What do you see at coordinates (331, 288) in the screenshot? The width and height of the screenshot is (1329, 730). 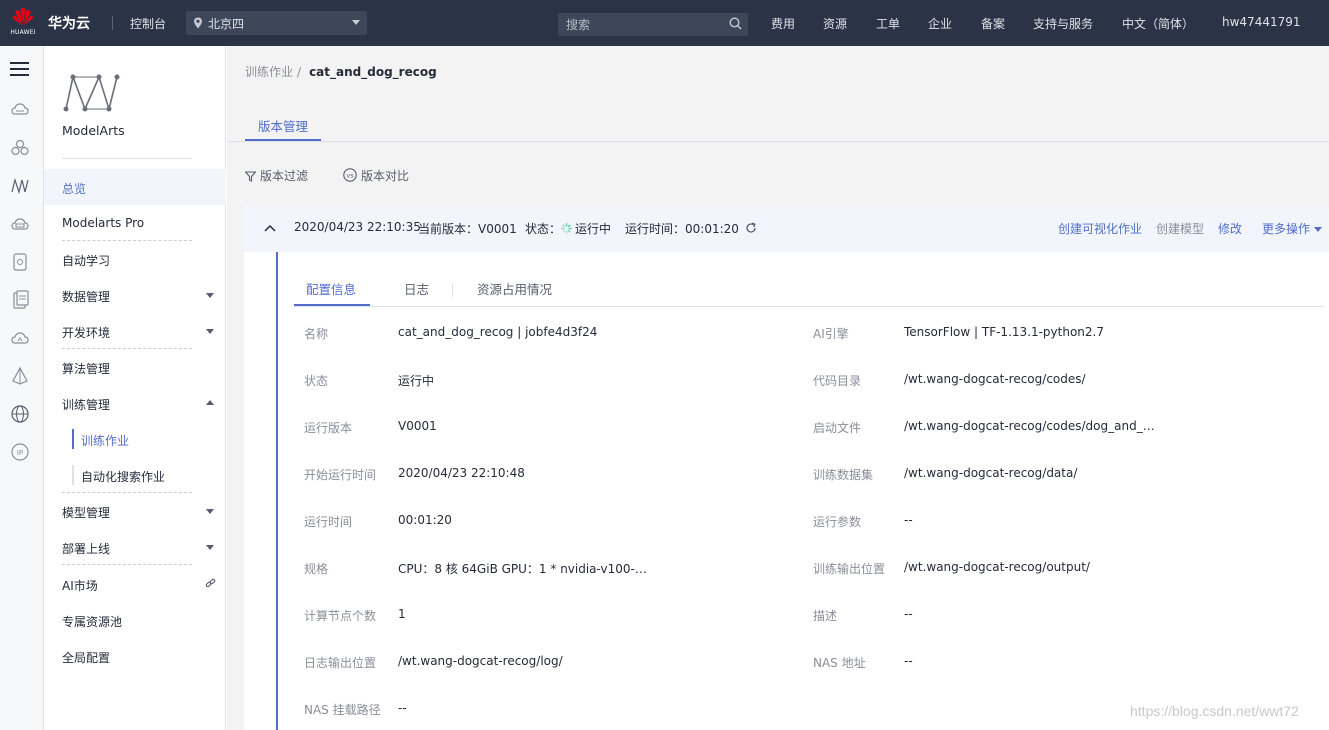 I see `tab-config-info: 配置信息` at bounding box center [331, 288].